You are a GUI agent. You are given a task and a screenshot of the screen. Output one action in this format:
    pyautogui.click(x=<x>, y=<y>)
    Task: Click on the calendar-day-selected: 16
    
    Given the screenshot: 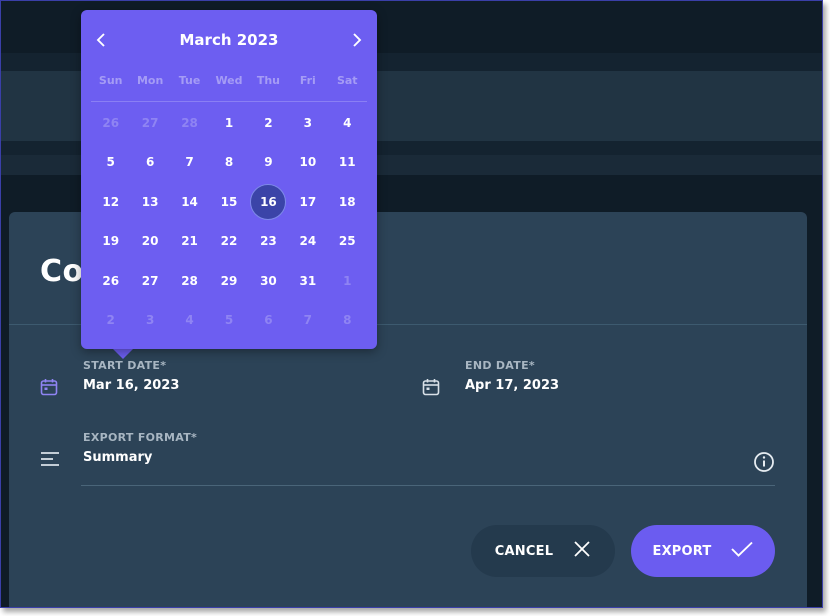 What is the action you would take?
    pyautogui.click(x=268, y=202)
    